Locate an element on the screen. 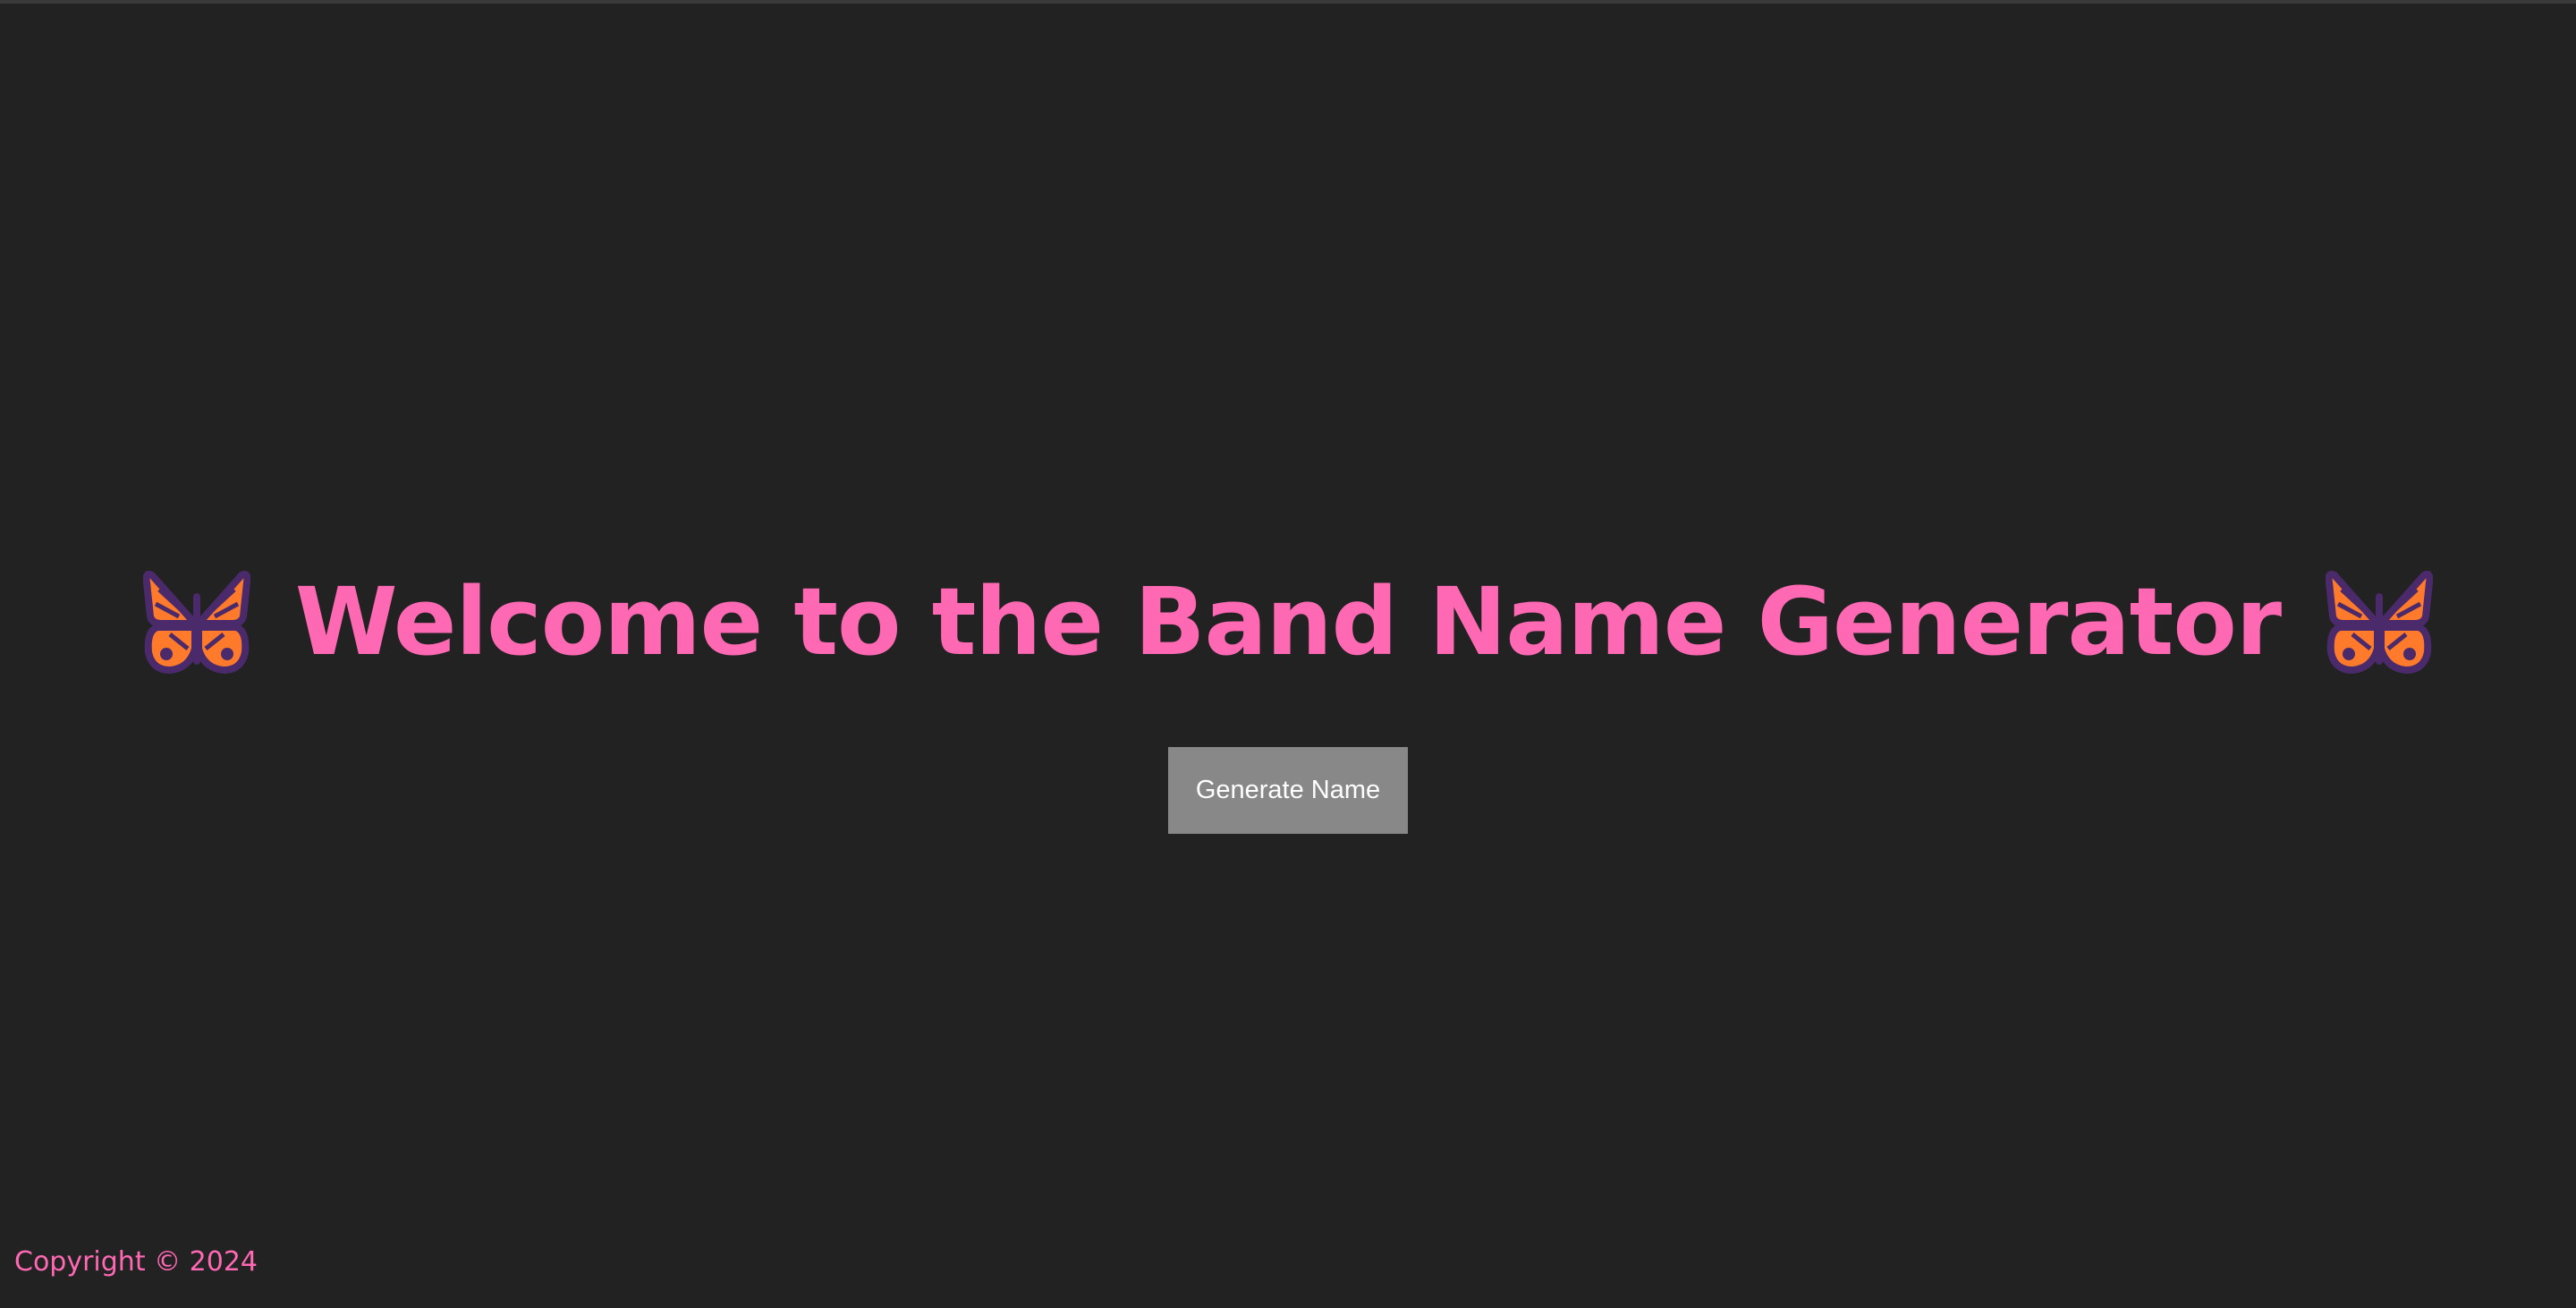  page-title: Welcome to the Band Name Generator is located at coordinates (1288, 621).